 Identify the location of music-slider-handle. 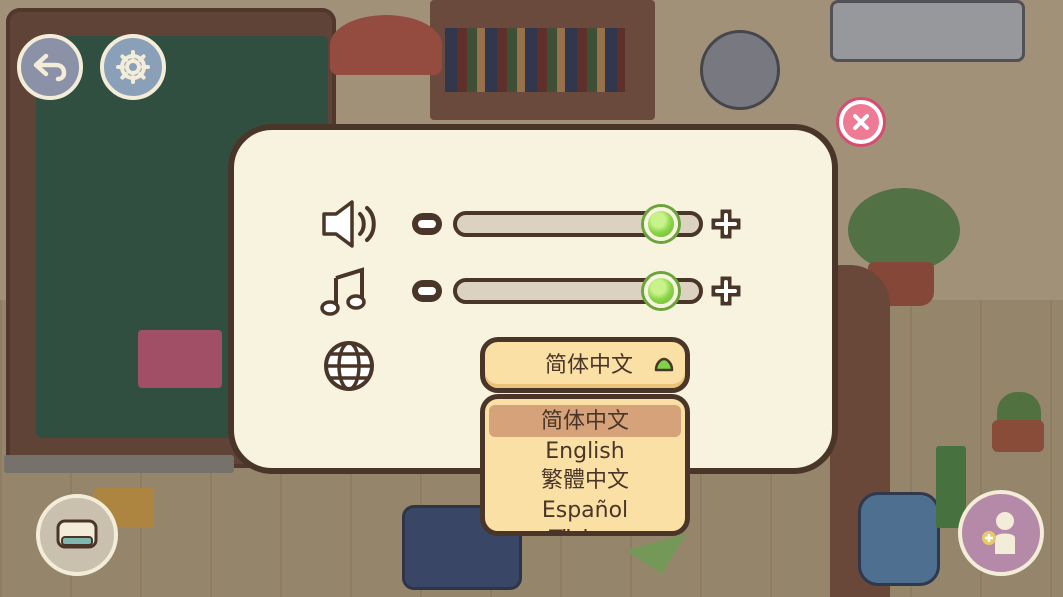
(661, 291).